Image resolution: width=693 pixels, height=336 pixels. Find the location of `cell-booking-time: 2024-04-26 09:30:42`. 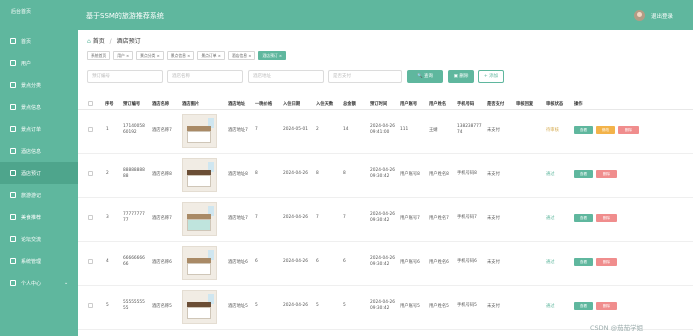

cell-booking-time: 2024-04-26 09:30:42 is located at coordinates (382, 262).